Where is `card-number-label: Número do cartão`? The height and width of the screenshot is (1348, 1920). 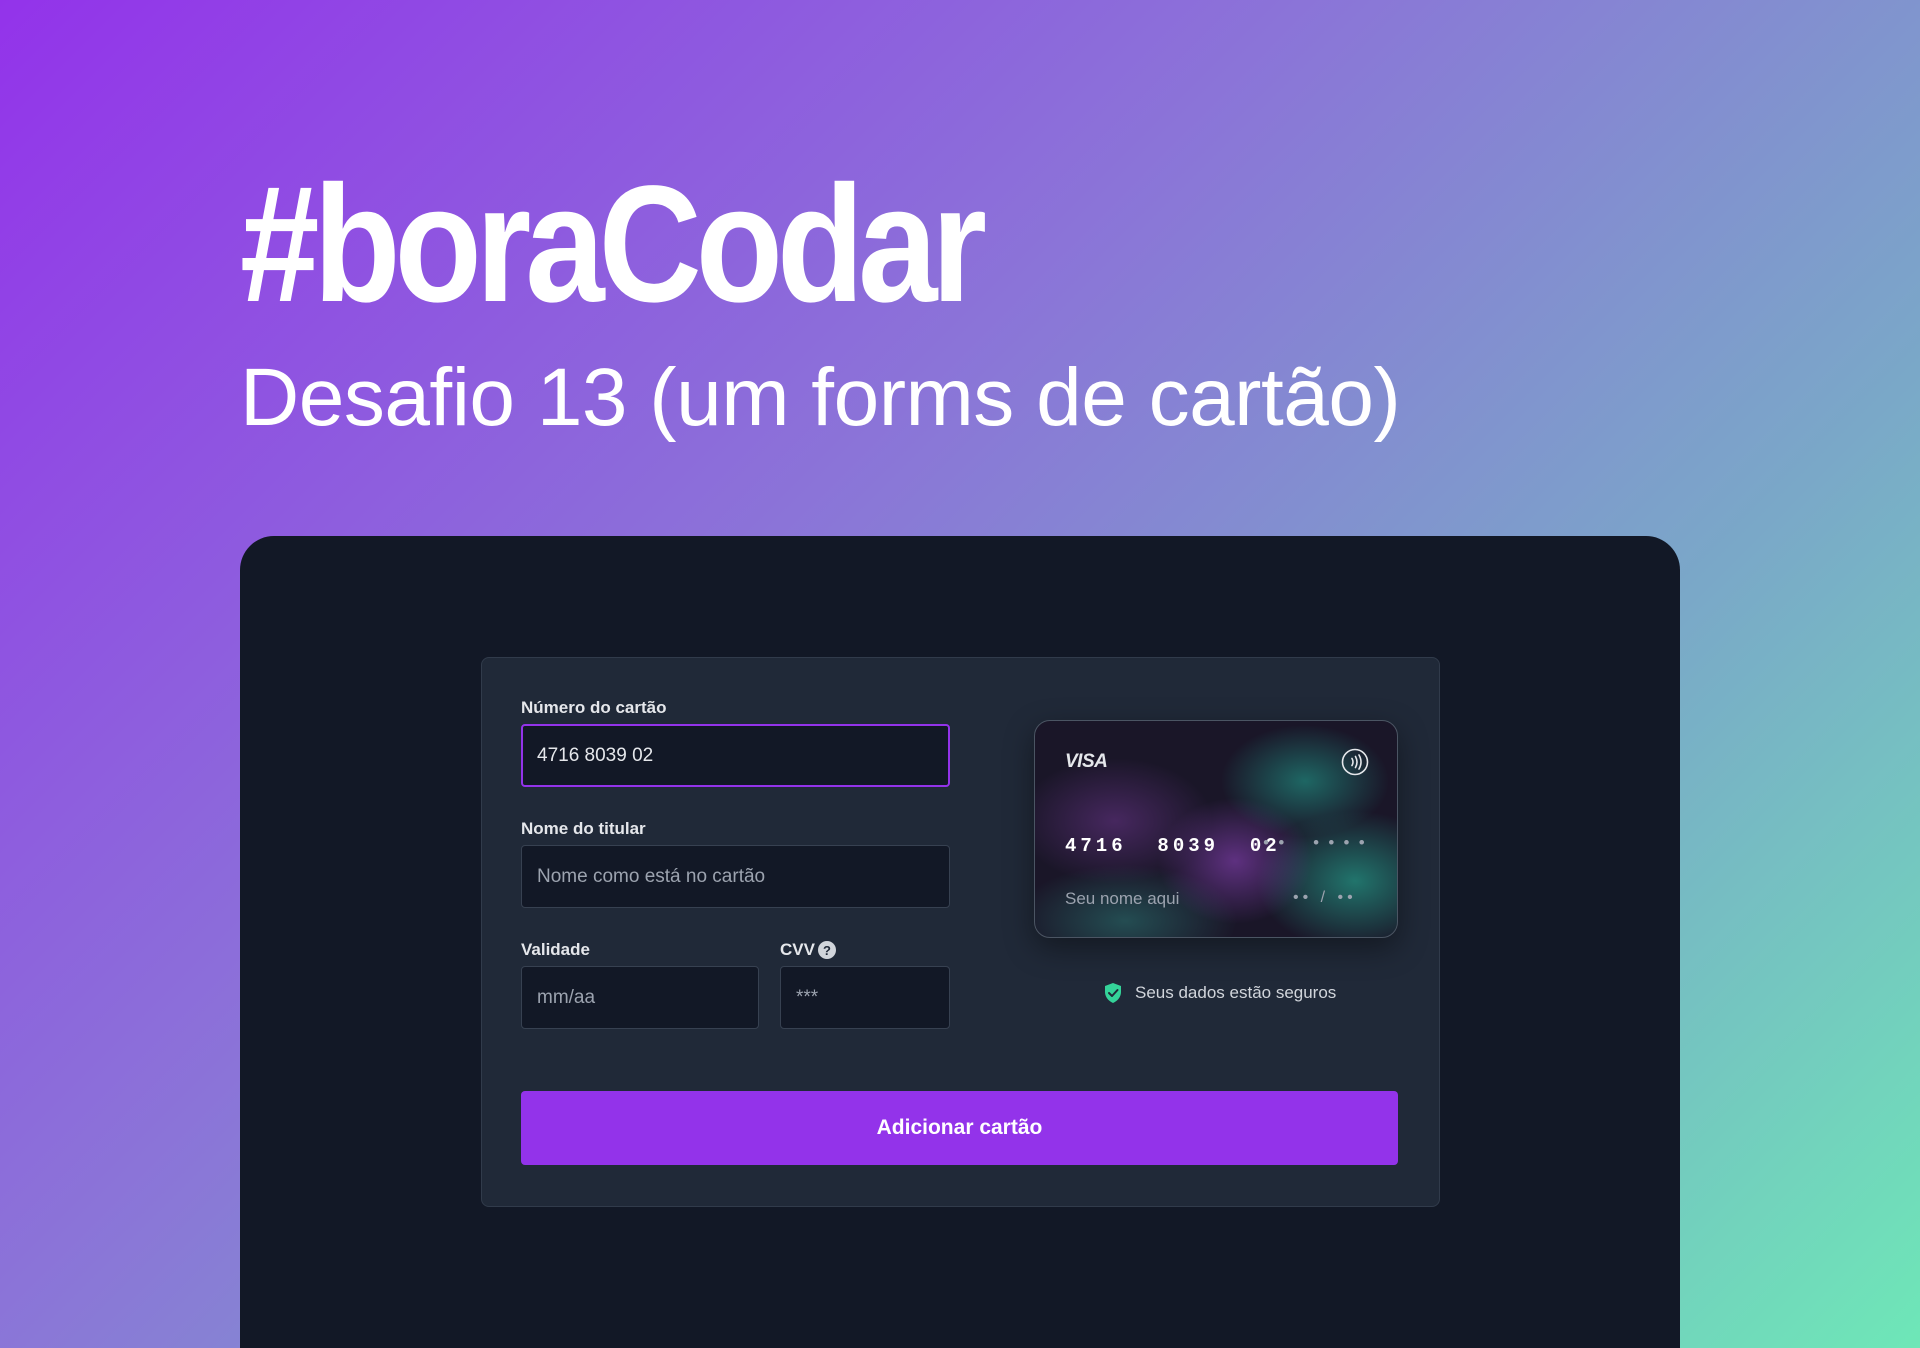
card-number-label: Número do cartão is located at coordinates (594, 707).